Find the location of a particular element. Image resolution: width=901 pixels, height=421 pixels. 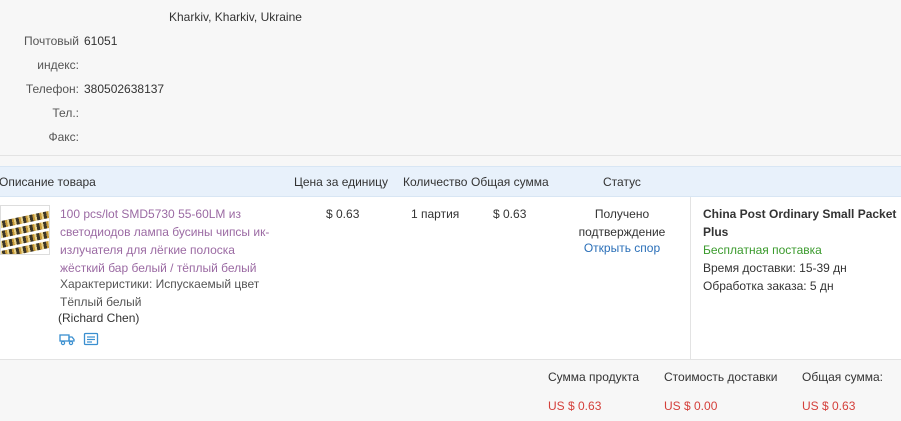

phone-value: 380502638137 is located at coordinates (124, 89).